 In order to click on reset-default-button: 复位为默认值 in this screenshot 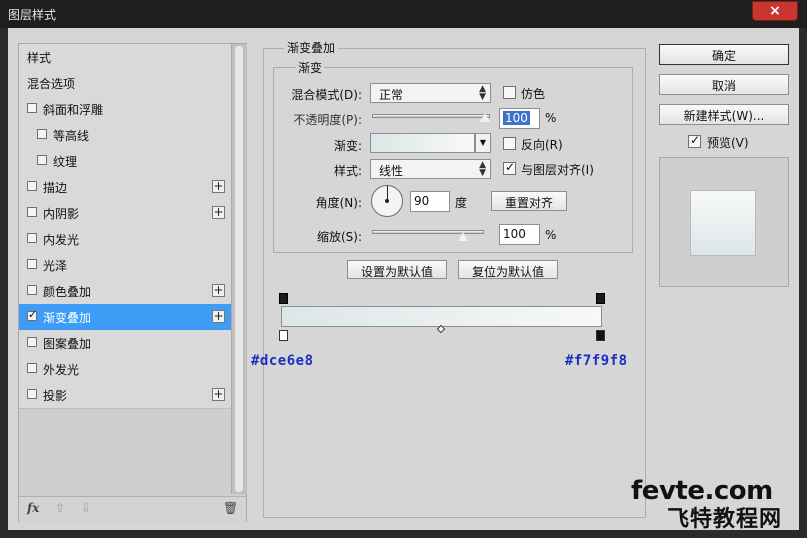, I will do `click(508, 269)`.